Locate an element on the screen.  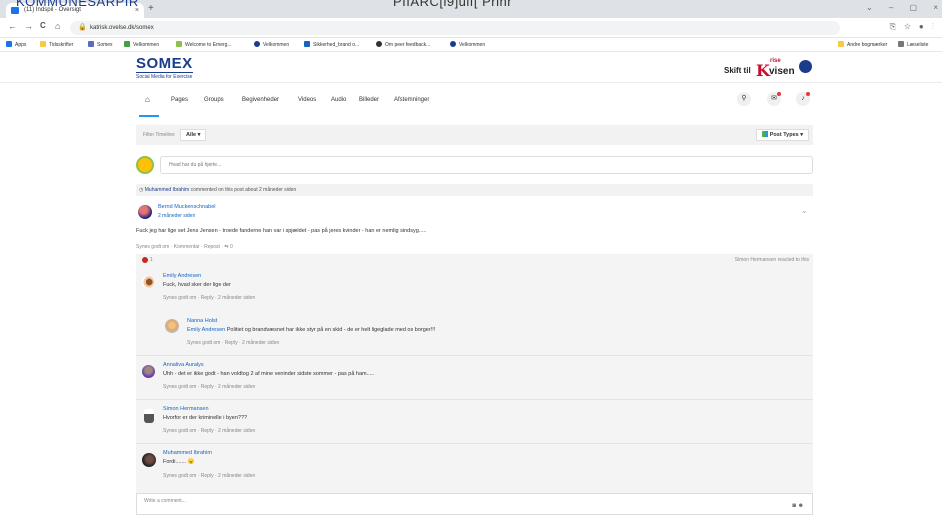
angry-emoji-icon: 😠 is located at coordinates (191, 462).